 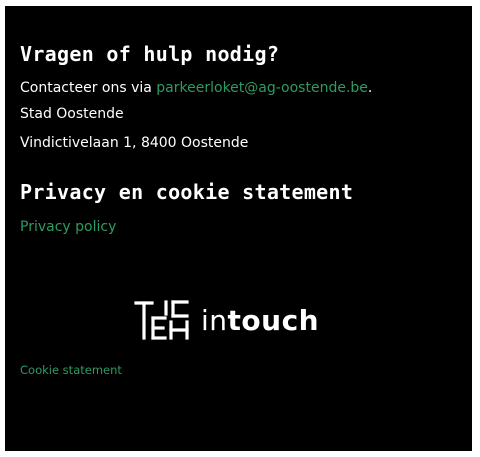 I want to click on logo-wordmark: intouch, so click(x=260, y=320).